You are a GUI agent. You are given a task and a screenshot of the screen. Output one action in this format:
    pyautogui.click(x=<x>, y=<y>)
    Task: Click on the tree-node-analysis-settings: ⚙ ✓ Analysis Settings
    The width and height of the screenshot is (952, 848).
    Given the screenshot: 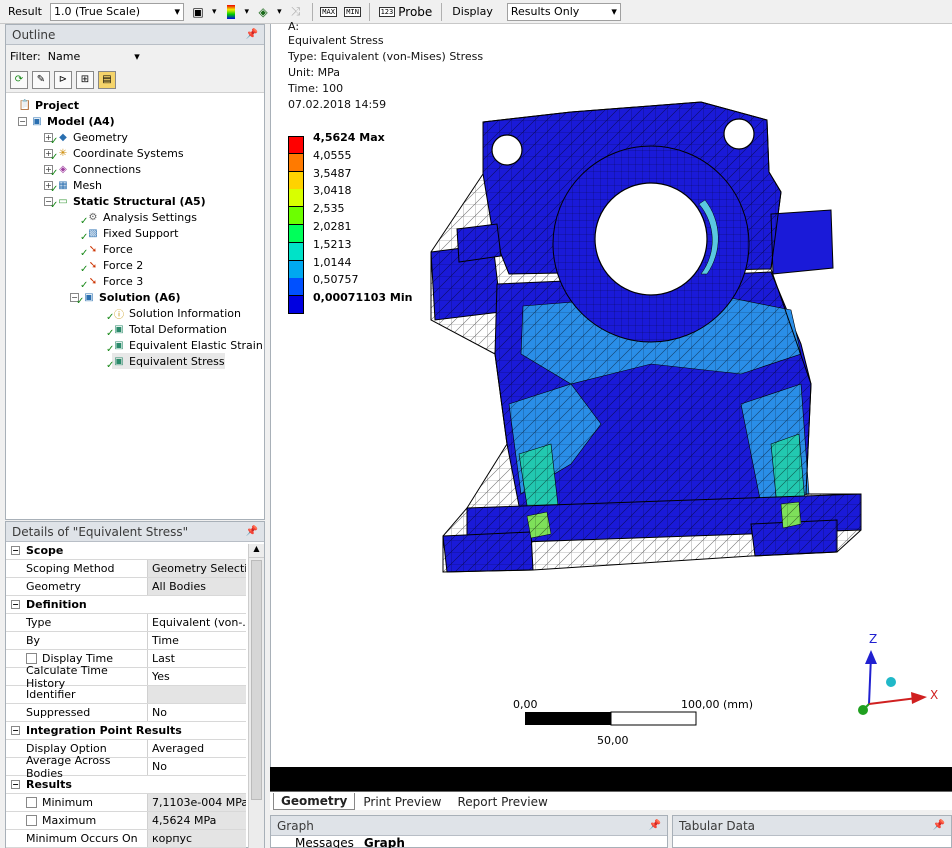 What is the action you would take?
    pyautogui.click(x=138, y=218)
    